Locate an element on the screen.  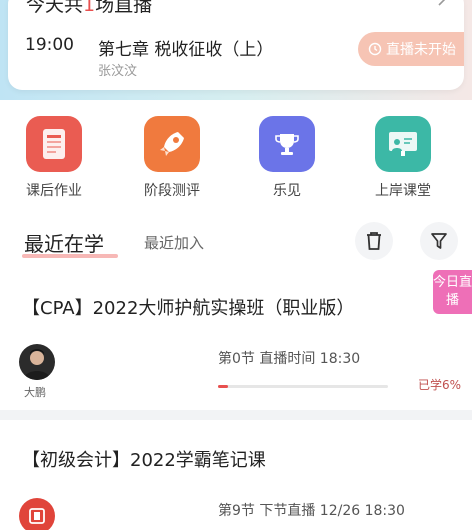
study-progress-bar is located at coordinates (303, 386).